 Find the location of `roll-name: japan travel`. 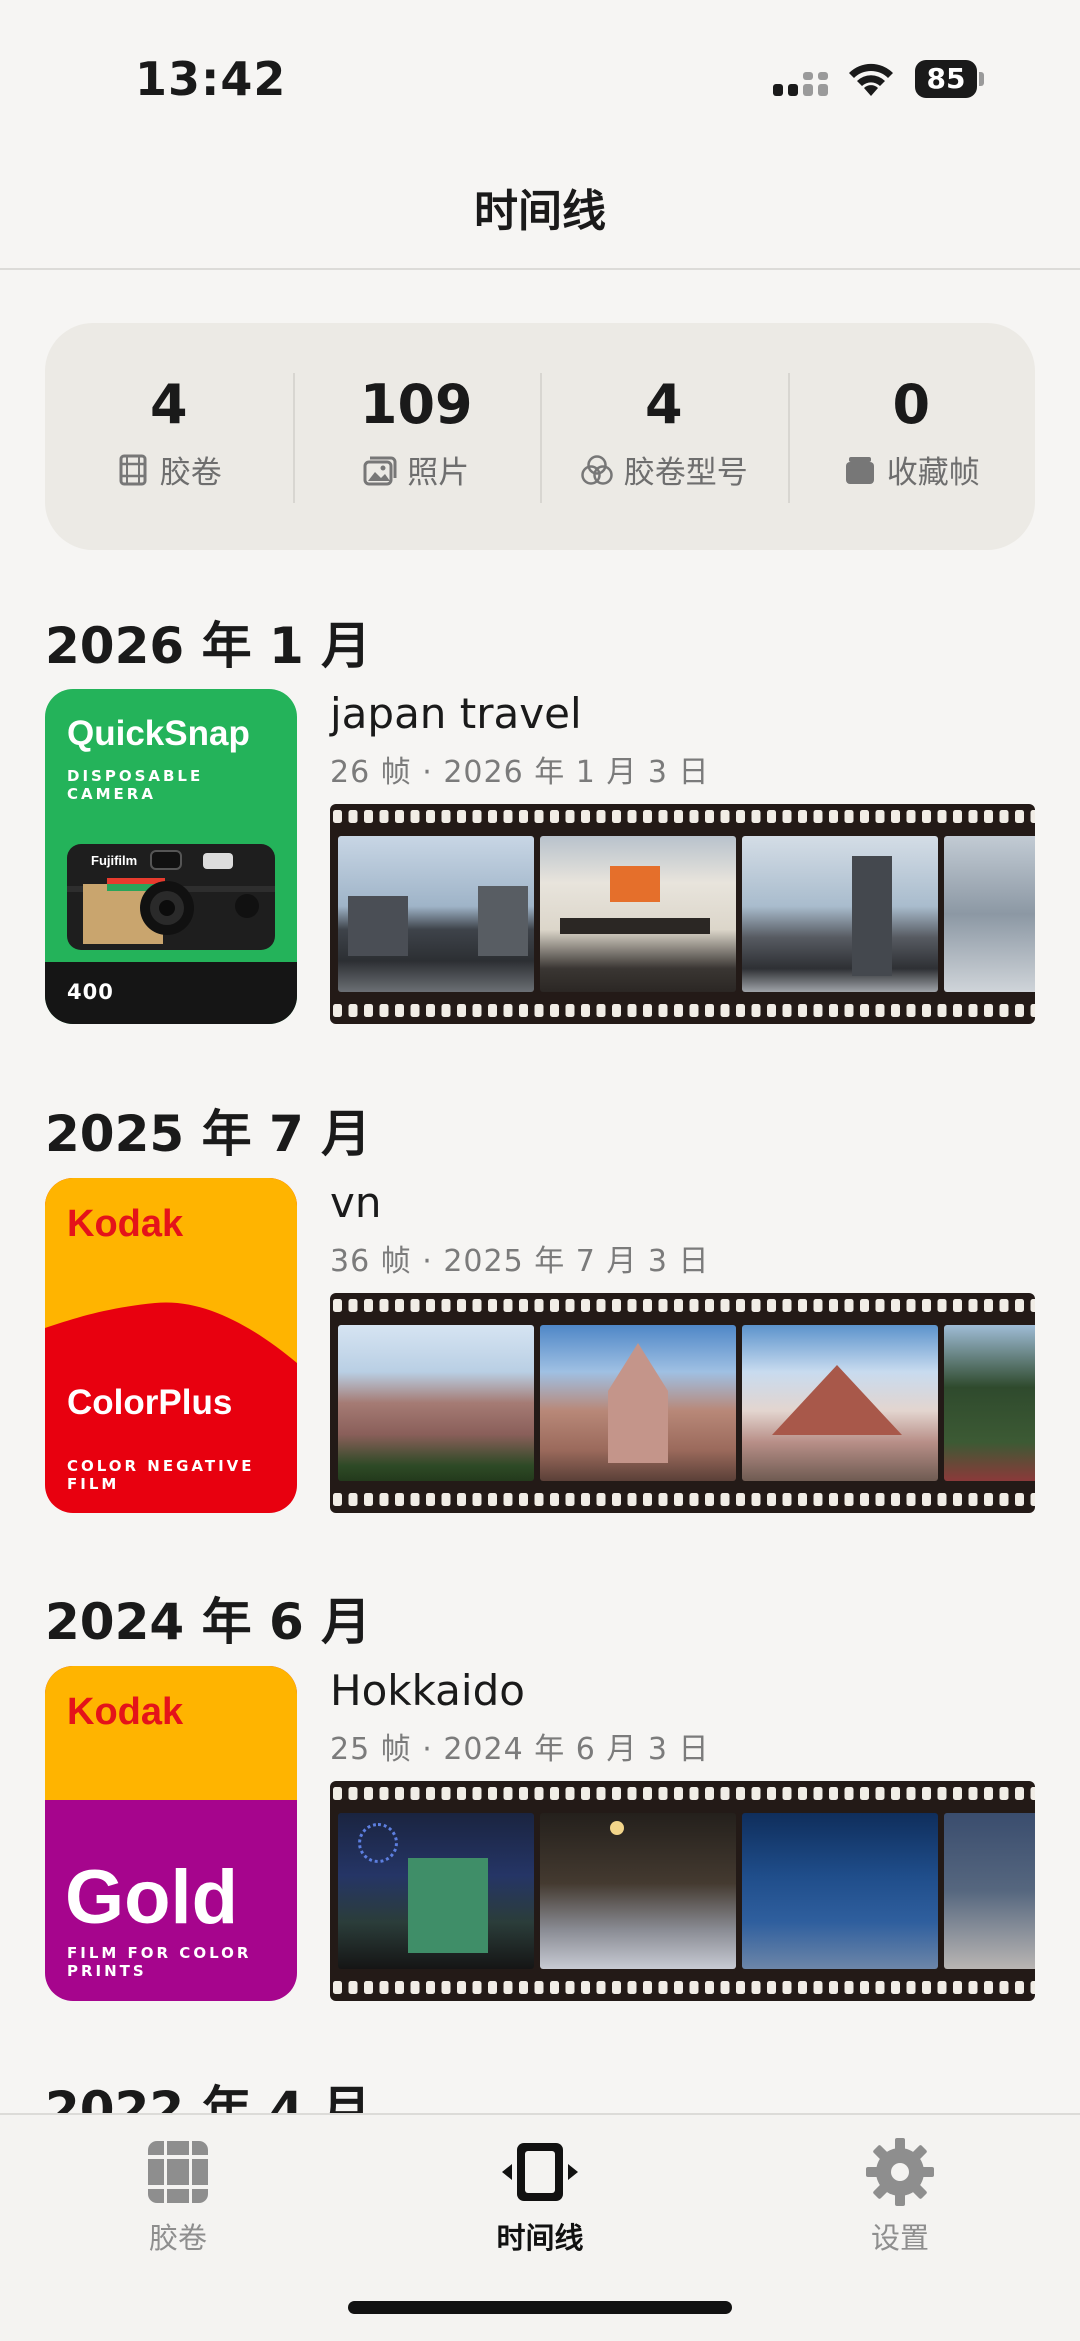

roll-name: japan travel is located at coordinates (456, 713).